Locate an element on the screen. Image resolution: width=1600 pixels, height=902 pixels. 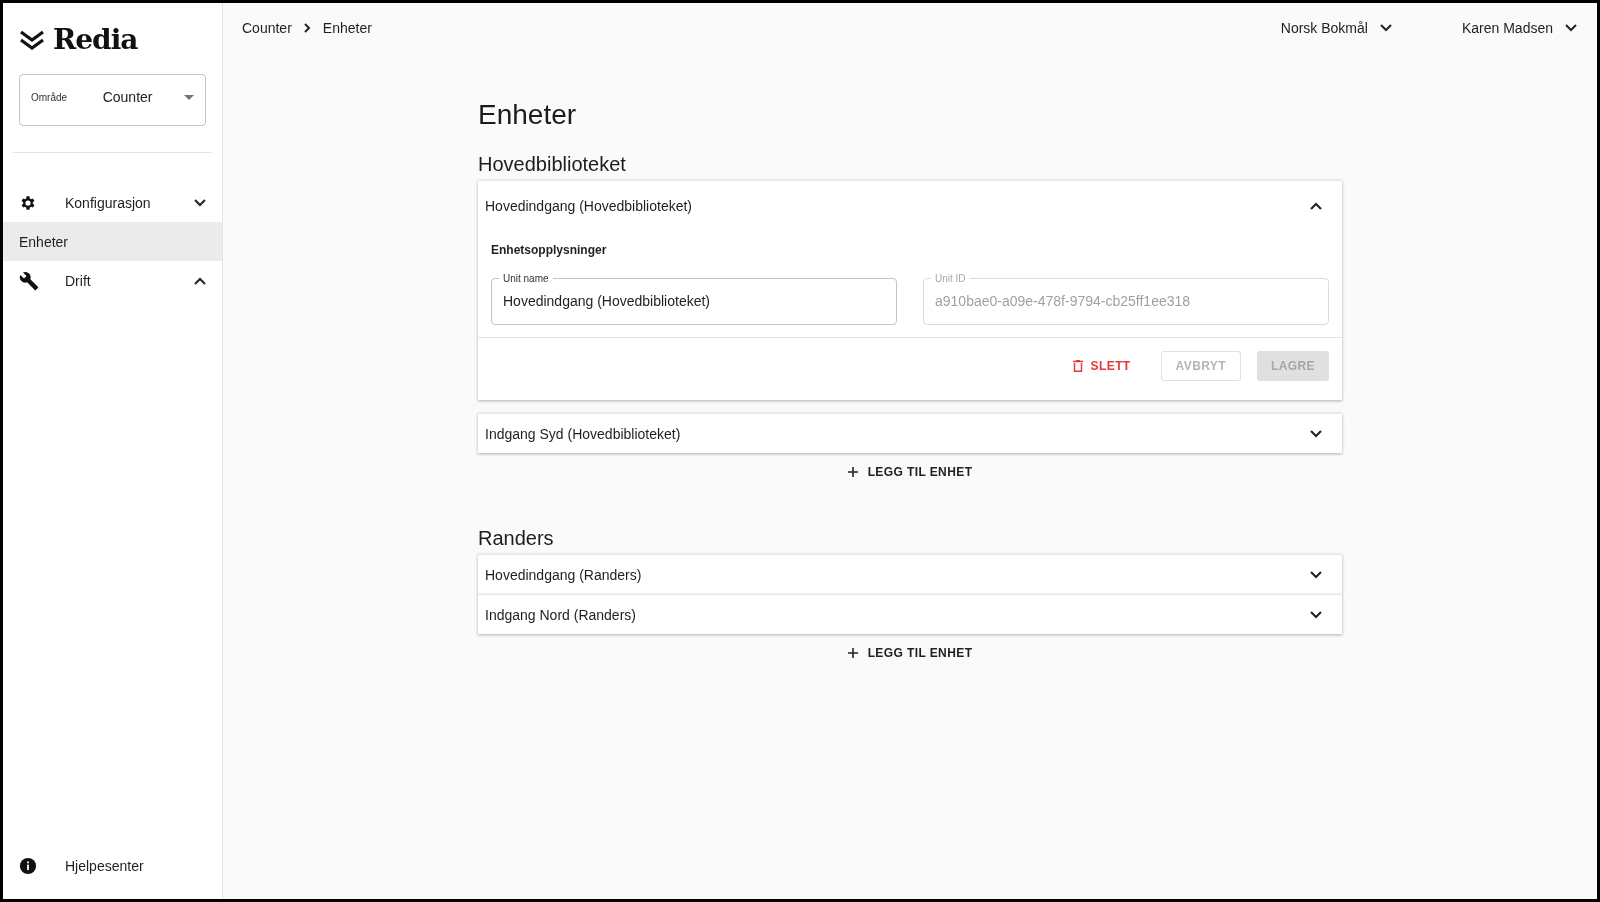
accordion-header: Hovedindgang (Hovedbiblioteket) is located at coordinates (910, 206).